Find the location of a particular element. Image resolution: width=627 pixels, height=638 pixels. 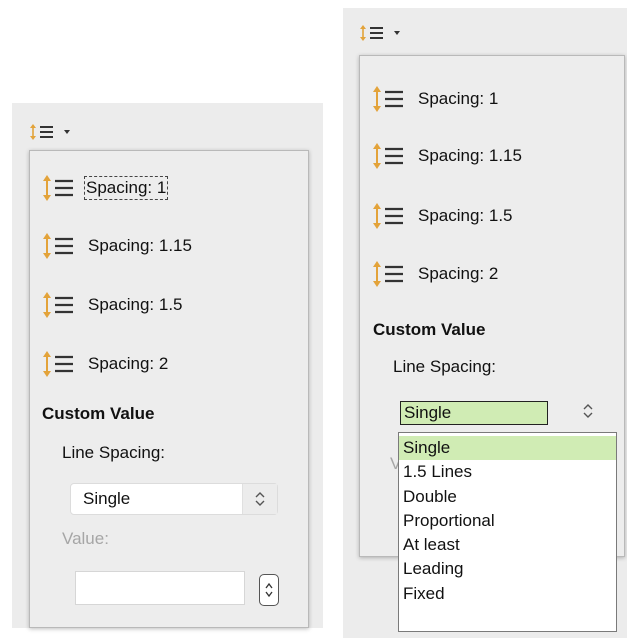

option-double: Double is located at coordinates (507, 497).